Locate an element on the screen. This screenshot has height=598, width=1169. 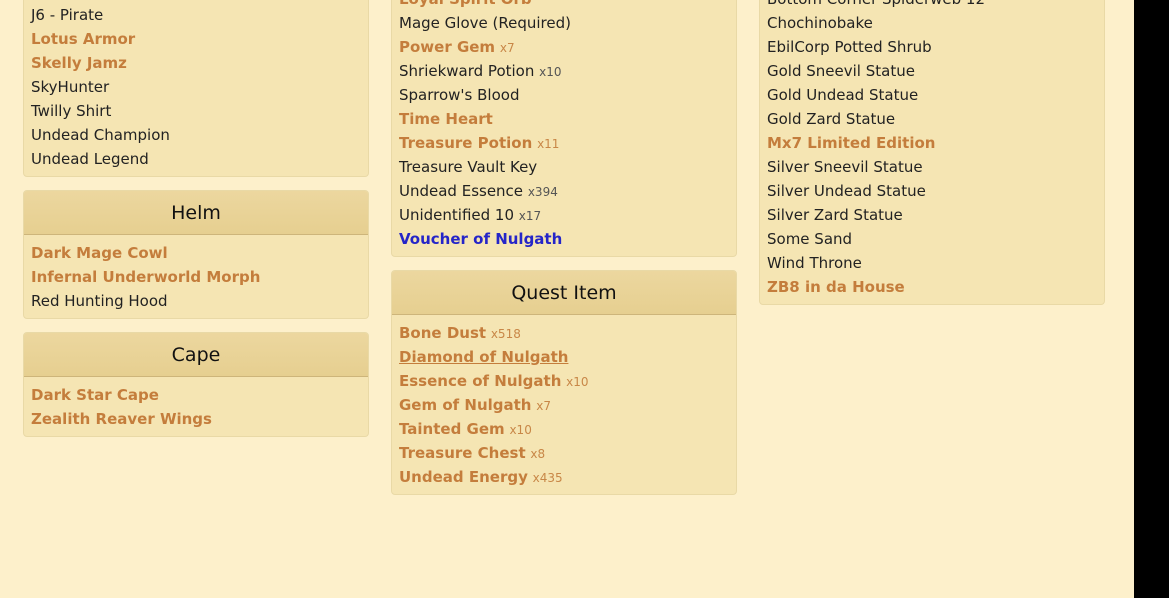
list-item: Essence of Nulgath x10 is located at coordinates (564, 381).